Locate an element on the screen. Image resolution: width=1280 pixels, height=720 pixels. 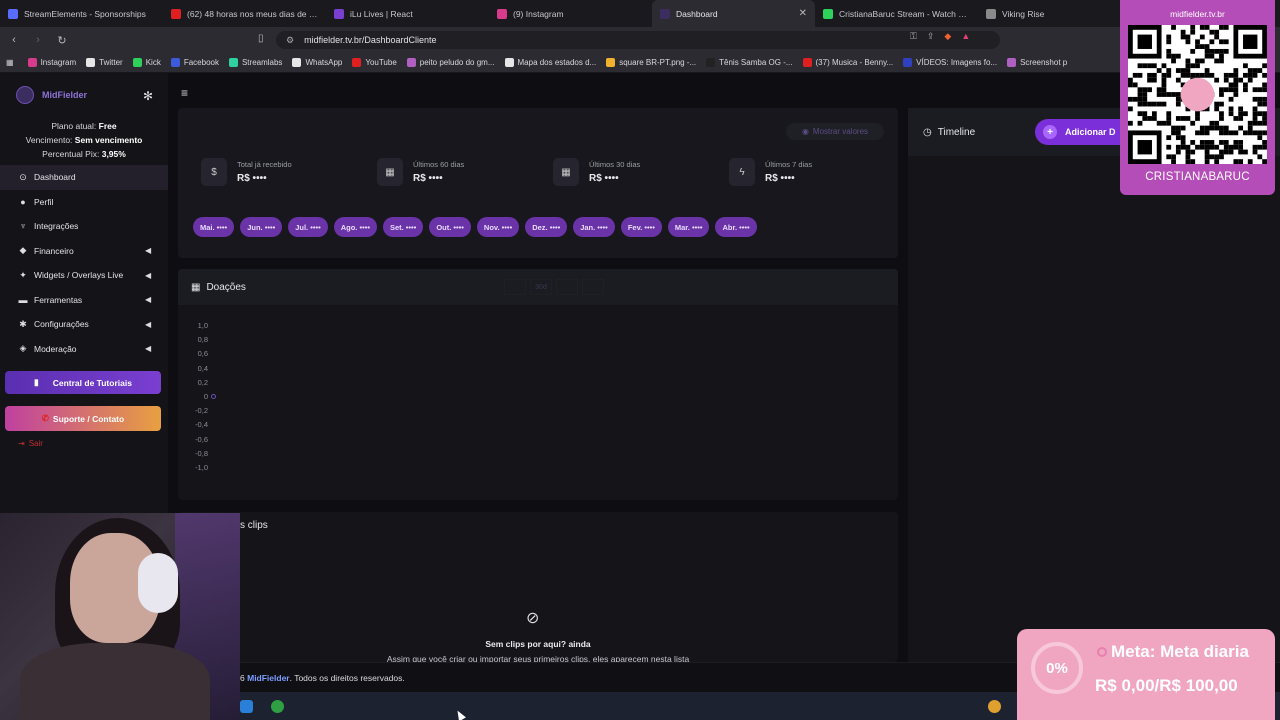
month-pill: Jan. •••• is located at coordinates (594, 227).